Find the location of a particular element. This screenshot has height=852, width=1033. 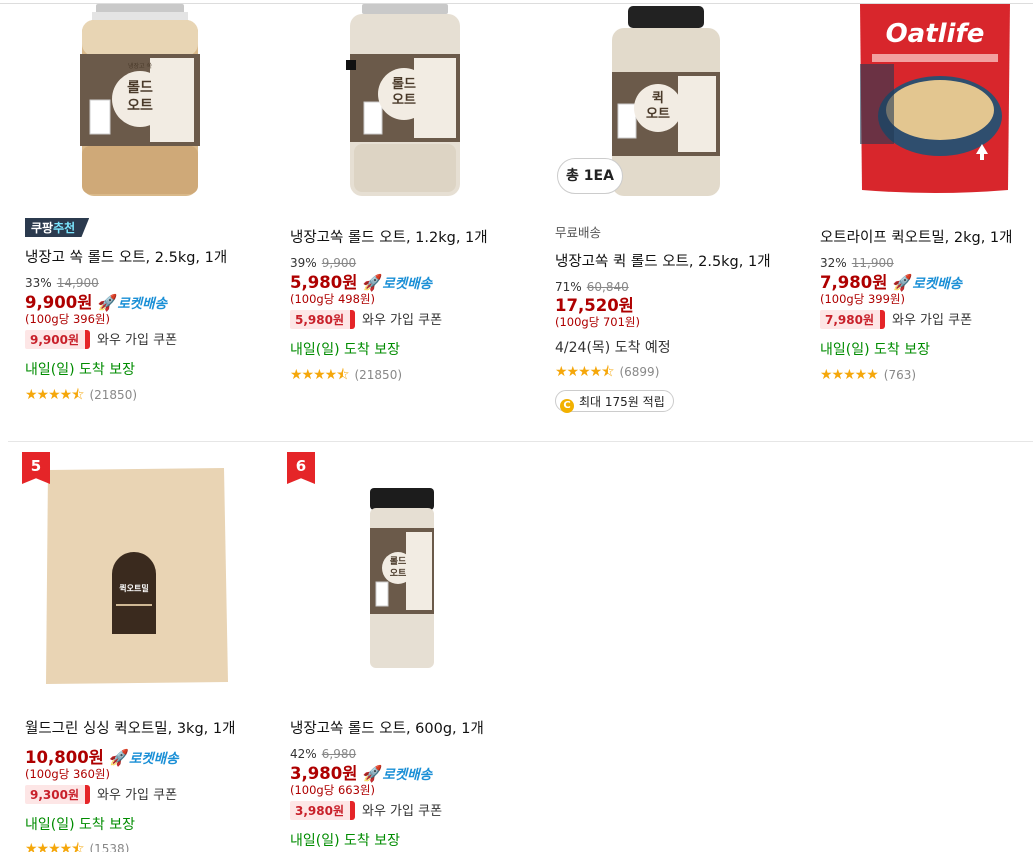

coupon-row: 5,980원 와우 가입 쿠폰 is located at coordinates (366, 319).